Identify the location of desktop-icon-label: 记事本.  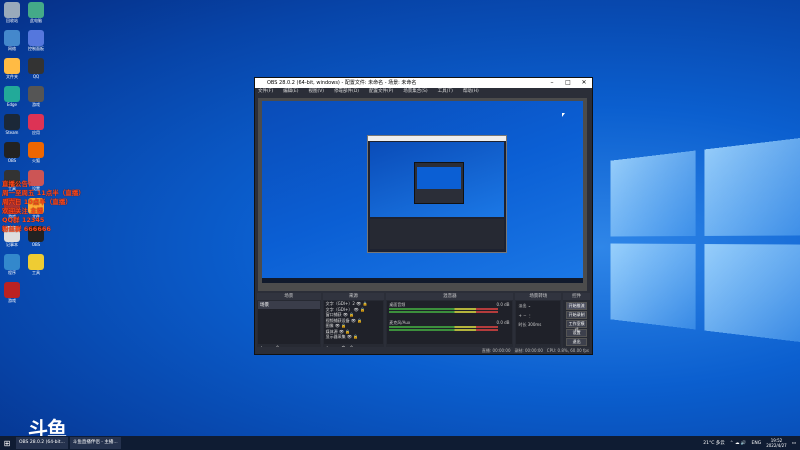
(12, 244).